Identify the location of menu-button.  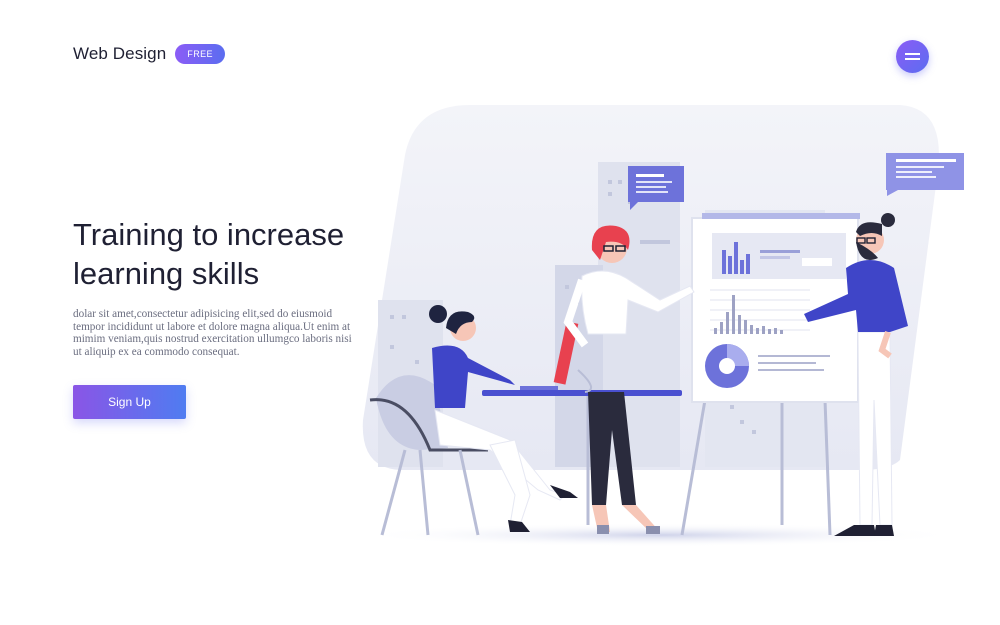
(912, 56).